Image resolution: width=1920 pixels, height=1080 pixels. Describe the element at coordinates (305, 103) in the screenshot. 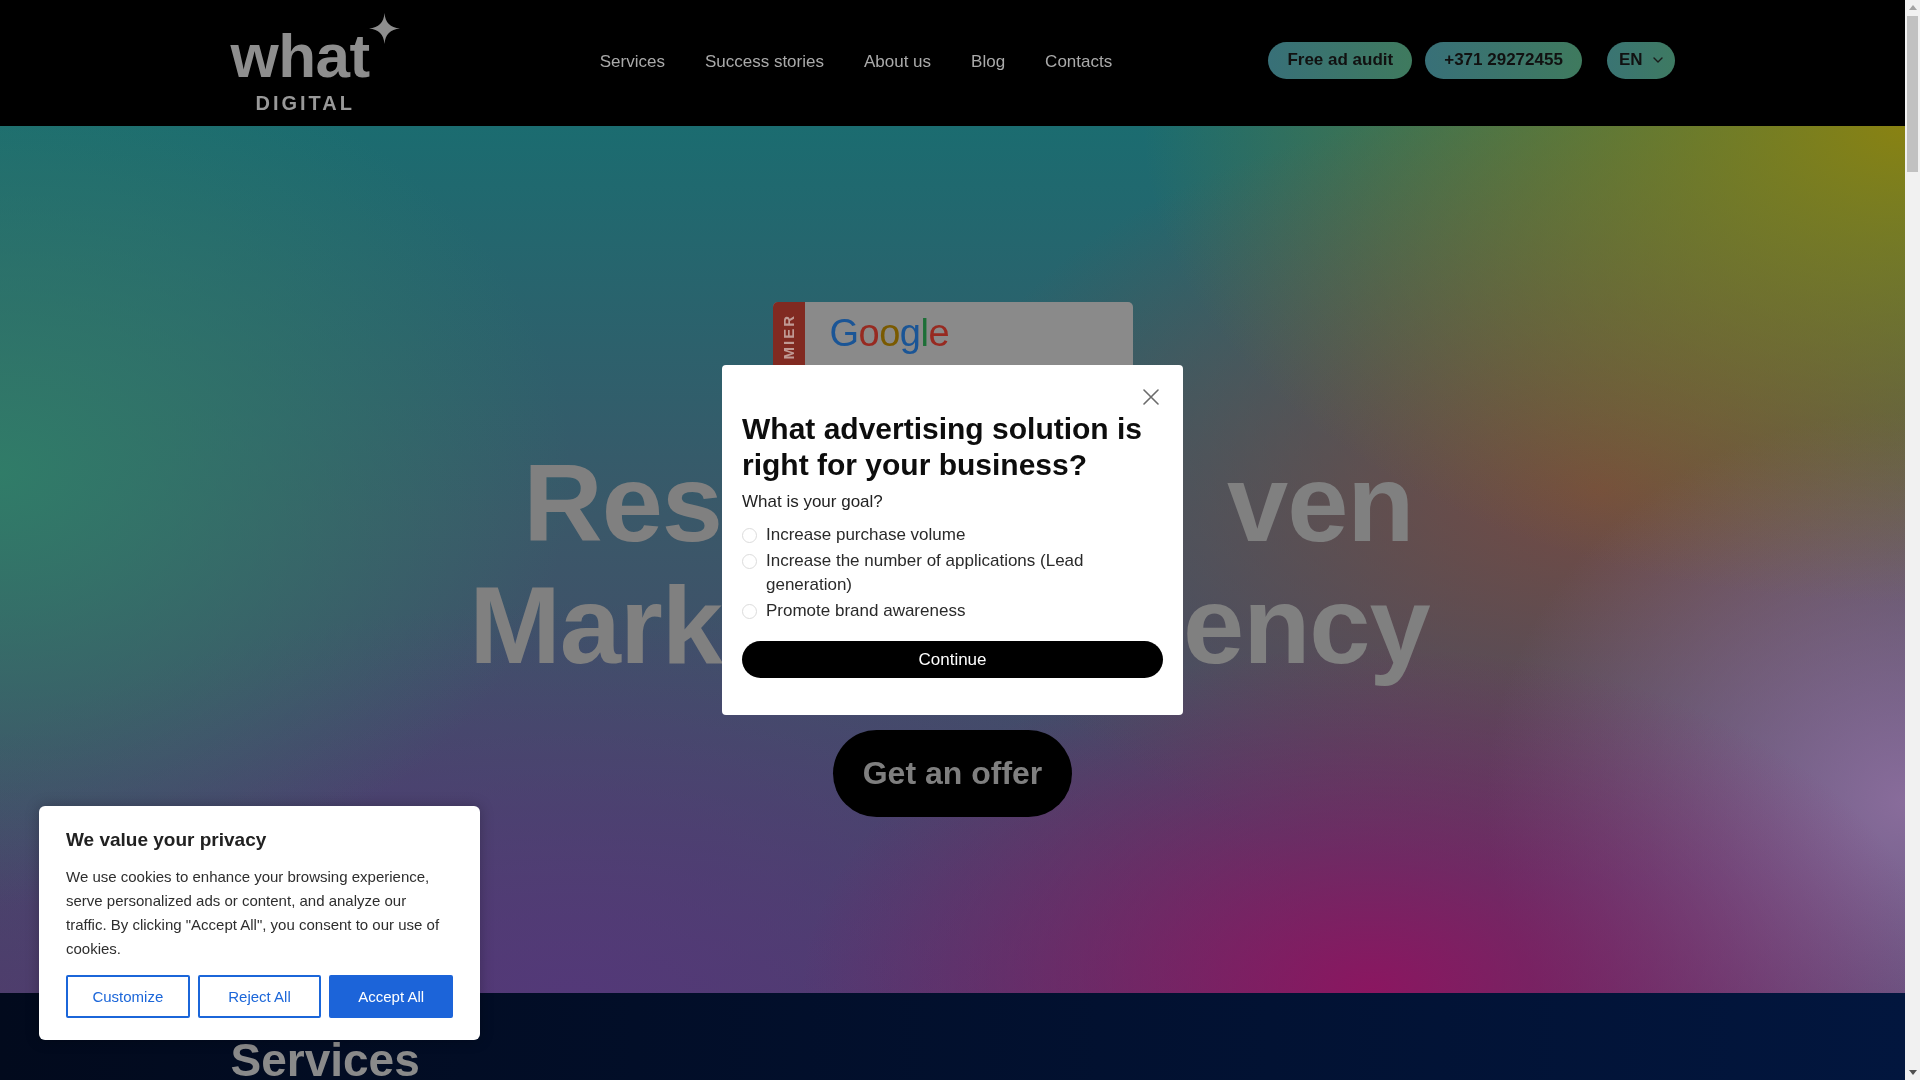

I see `logo-subtitle: DIGITAL` at that location.